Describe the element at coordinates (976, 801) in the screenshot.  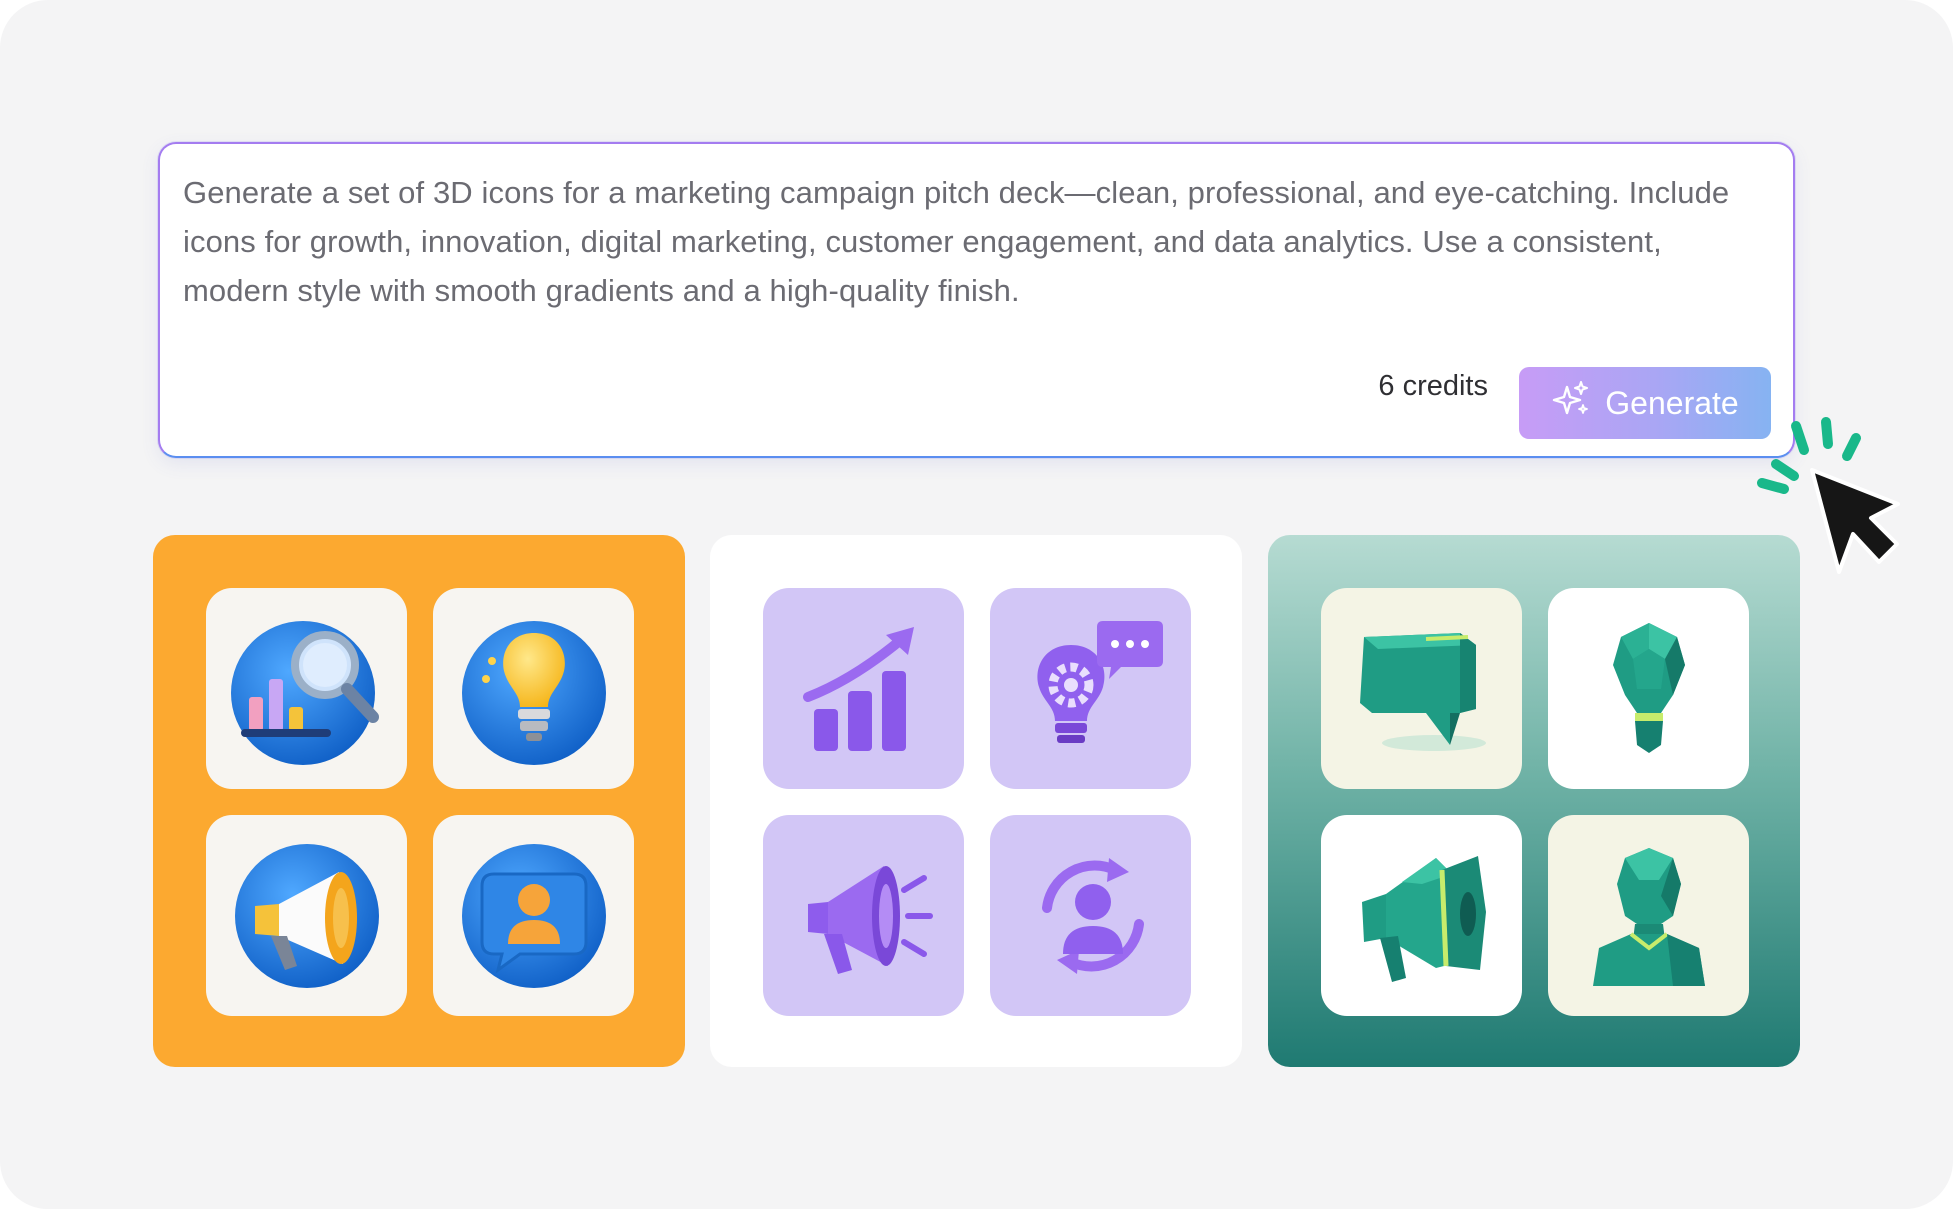
I see `icon-set-purple` at that location.